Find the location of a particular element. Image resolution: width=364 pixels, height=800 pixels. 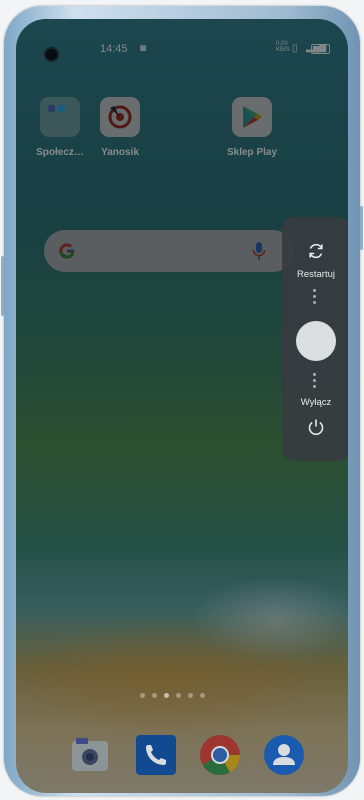

chrome-icon is located at coordinates (220, 755).